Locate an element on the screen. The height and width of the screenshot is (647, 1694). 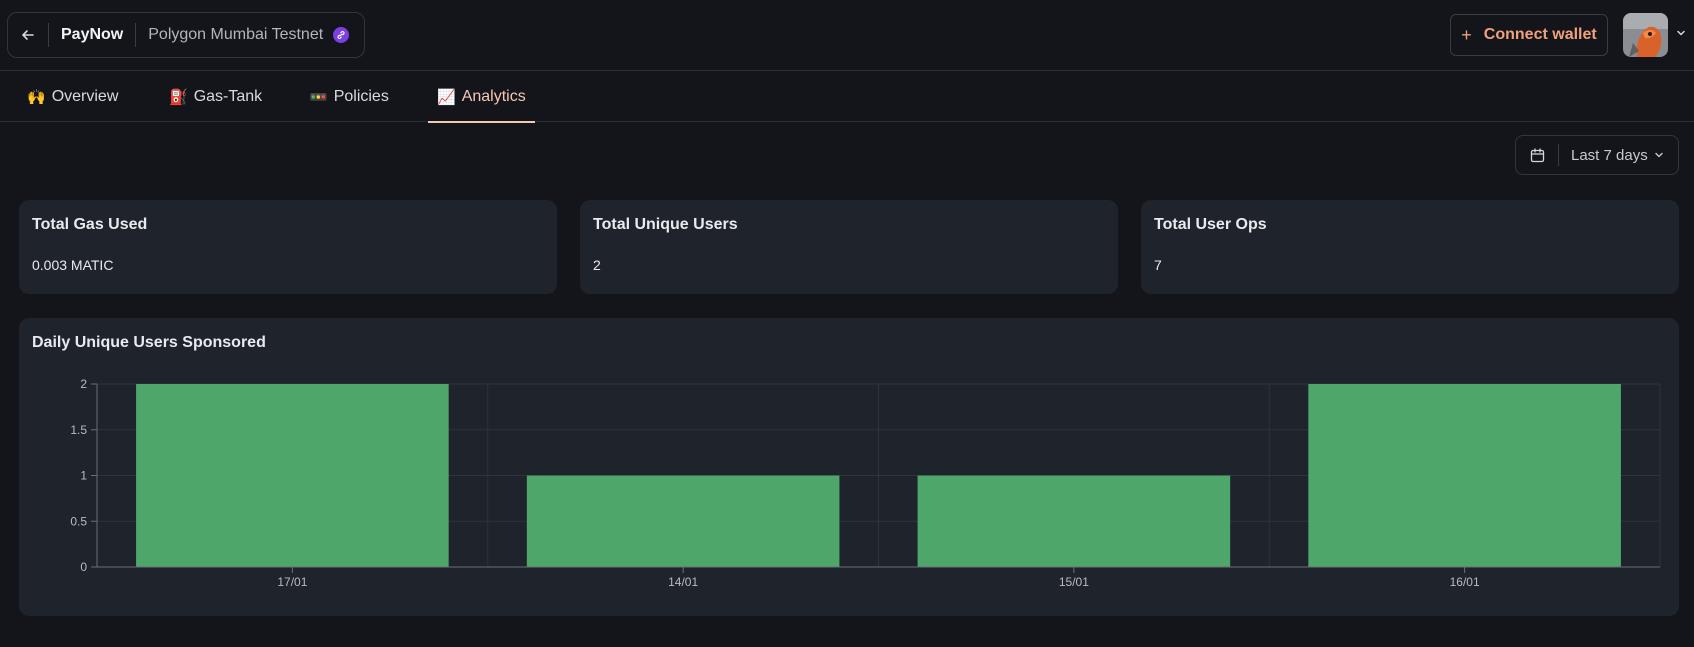
stat-title: Total Gas Used is located at coordinates (90, 224).